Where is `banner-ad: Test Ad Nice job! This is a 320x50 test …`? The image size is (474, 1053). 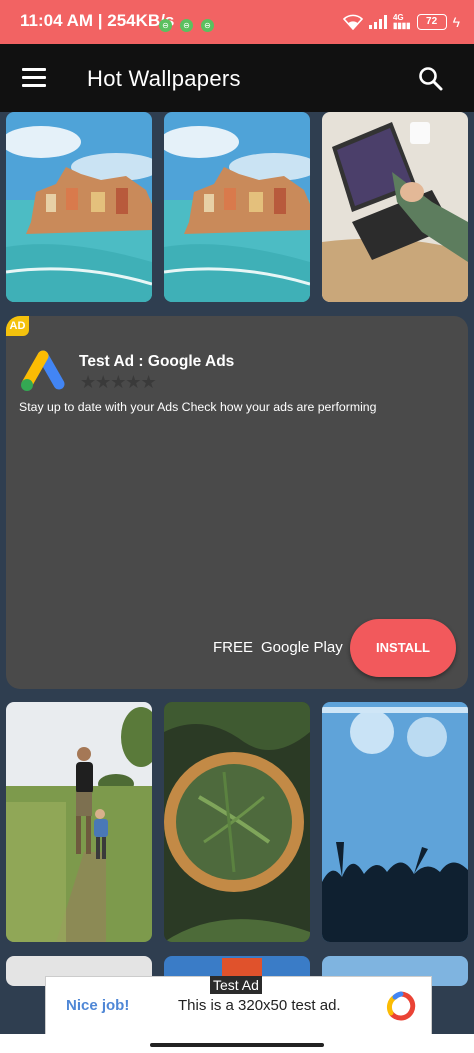 banner-ad: Test Ad Nice job! This is a 320x50 test … is located at coordinates (238, 1006).